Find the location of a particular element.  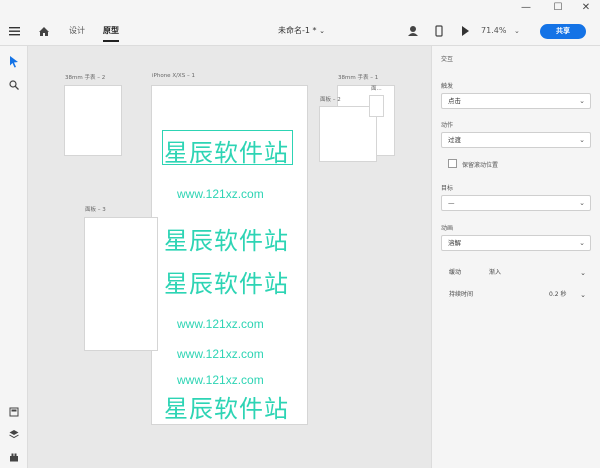

preserve-scroll-checkbox is located at coordinates (452, 163).